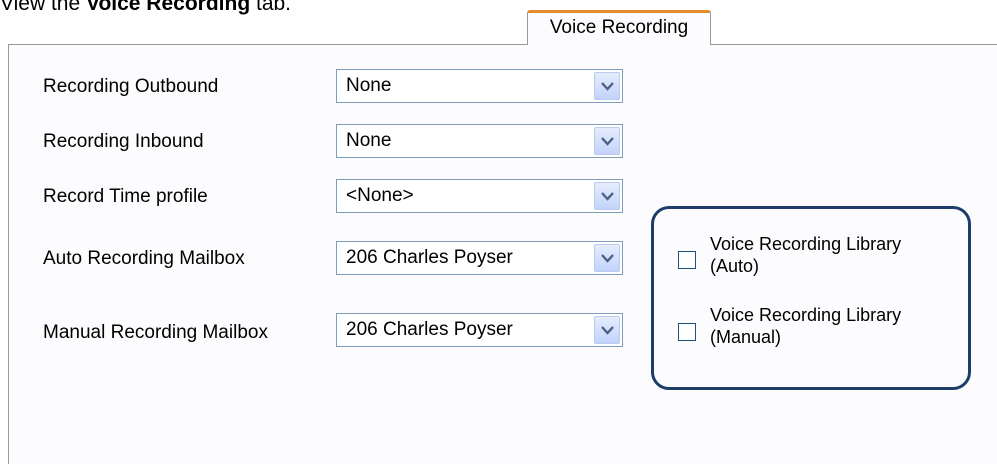 This screenshot has width=997, height=464. I want to click on manual-label-line1: Voice Recording Library, so click(806, 315).